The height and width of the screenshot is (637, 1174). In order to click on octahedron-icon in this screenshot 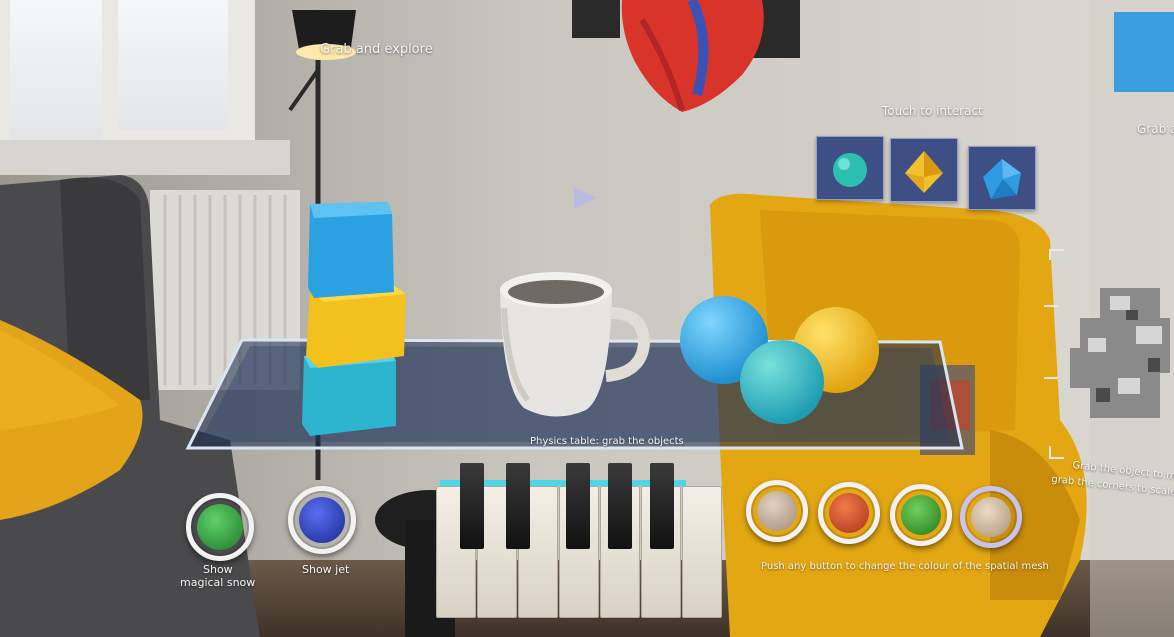, I will do `click(924, 172)`.